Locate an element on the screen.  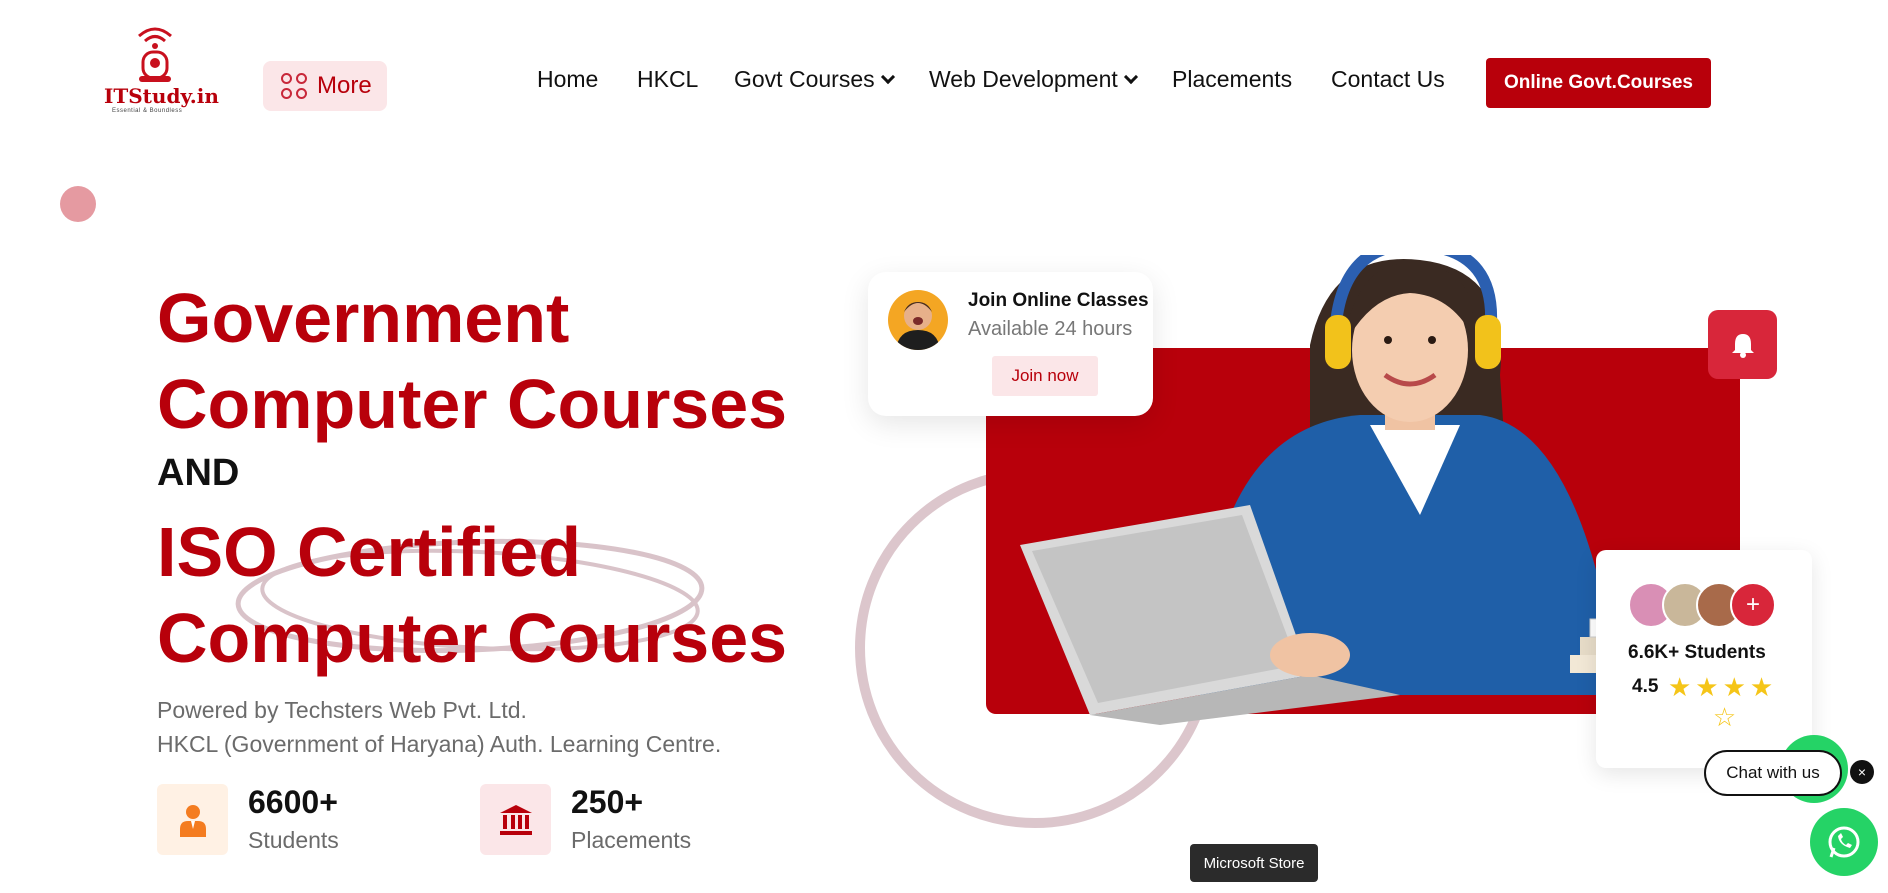
nav-web-development: Web Development is located at coordinates (1033, 79).